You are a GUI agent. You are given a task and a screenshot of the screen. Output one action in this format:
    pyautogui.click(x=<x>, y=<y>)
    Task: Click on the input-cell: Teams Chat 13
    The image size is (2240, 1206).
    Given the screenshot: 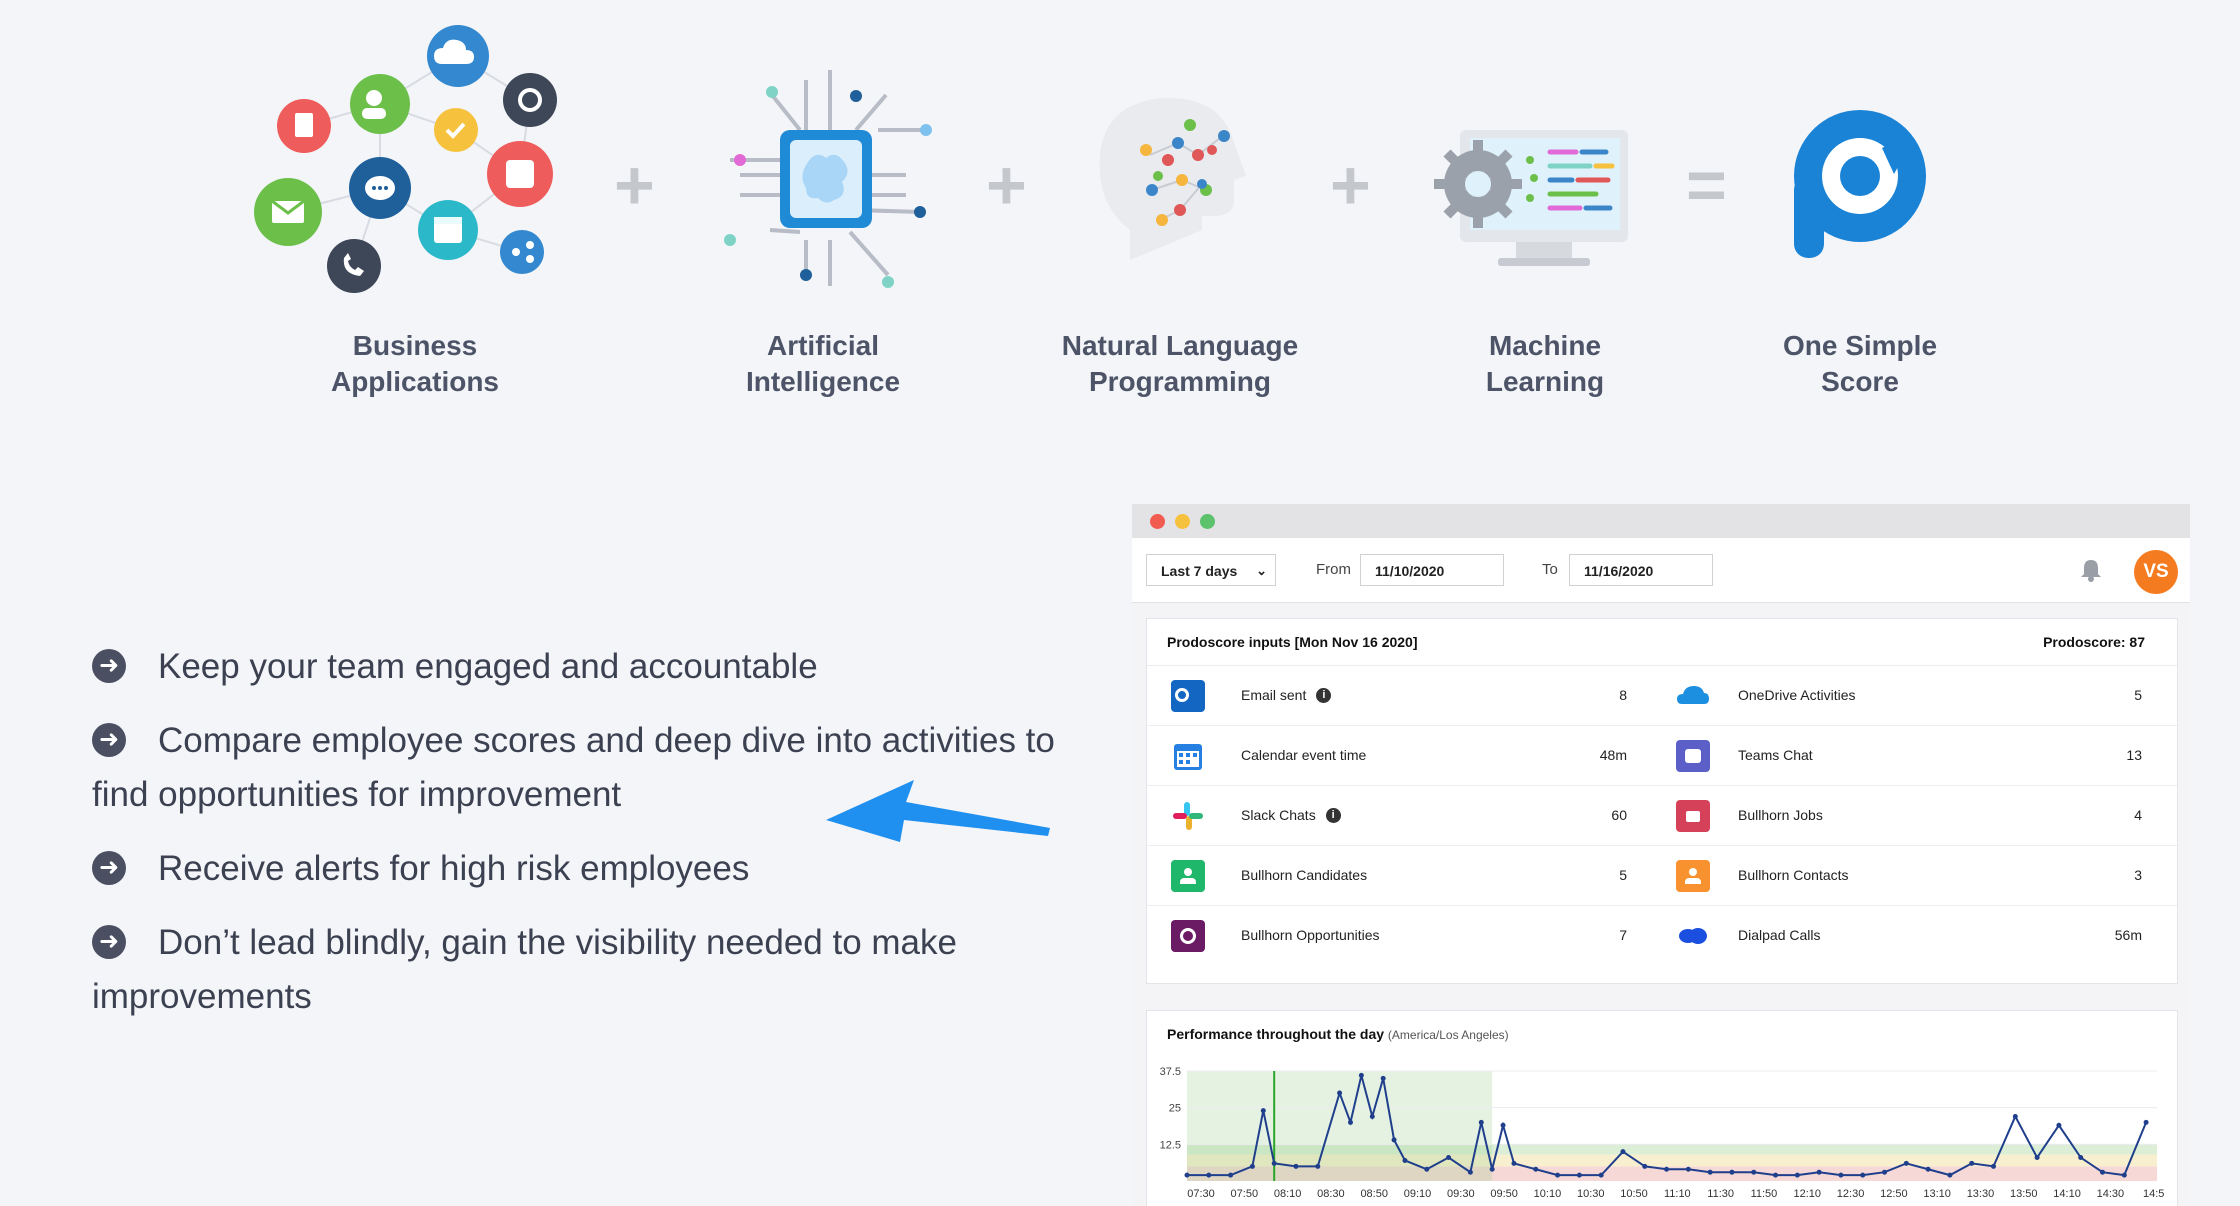 What is the action you would take?
    pyautogui.click(x=1919, y=755)
    